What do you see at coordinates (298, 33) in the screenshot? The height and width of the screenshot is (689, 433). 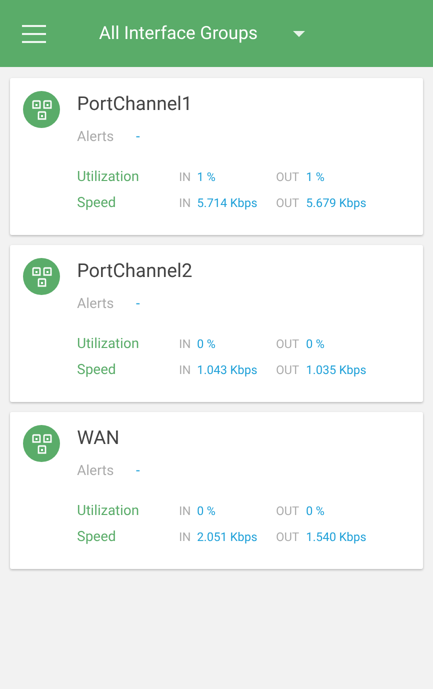 I see `caret-icon` at bounding box center [298, 33].